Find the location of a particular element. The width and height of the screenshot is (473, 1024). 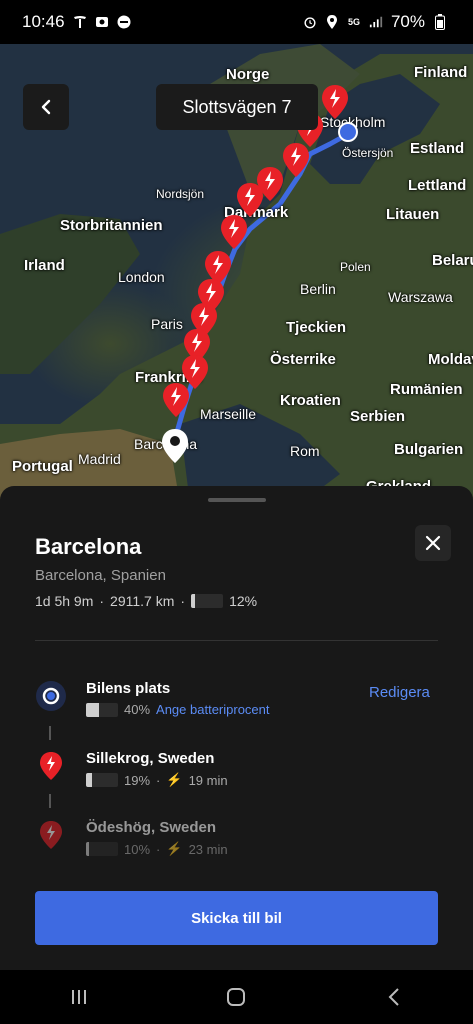

stop-charger-1: Sillekrog, Sweden 19% · ⚡ 19 min is located at coordinates (236, 775).